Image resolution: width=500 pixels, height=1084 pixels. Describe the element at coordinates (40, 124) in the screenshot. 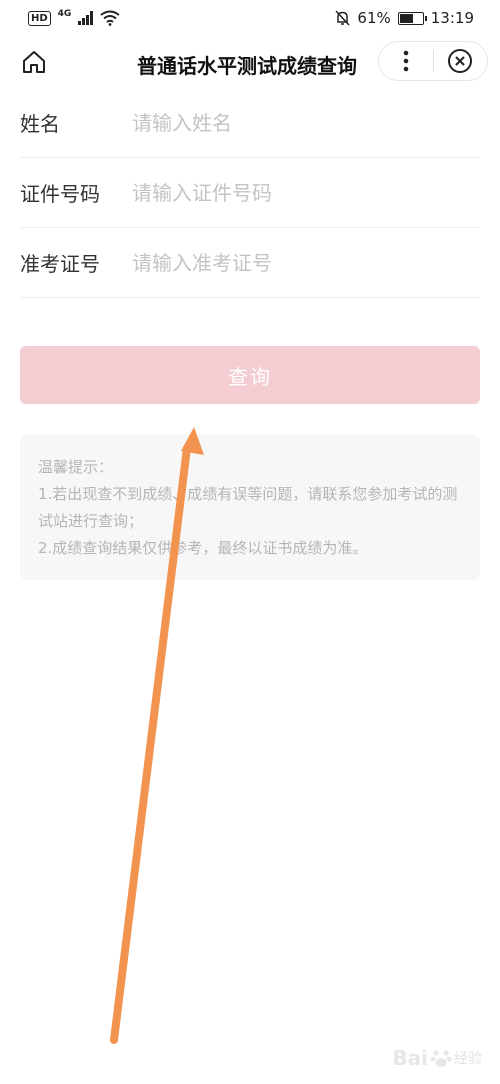

I see `name-label: 姓名` at that location.